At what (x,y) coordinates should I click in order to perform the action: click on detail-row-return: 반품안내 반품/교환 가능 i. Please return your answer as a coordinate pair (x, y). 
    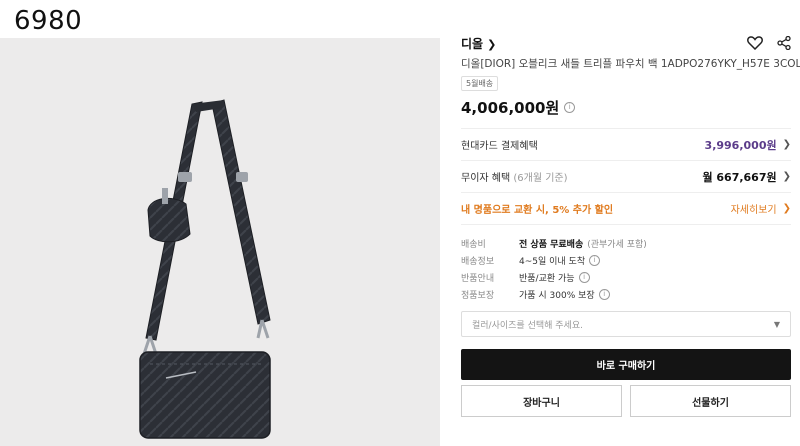
    Looking at the image, I should click on (626, 277).